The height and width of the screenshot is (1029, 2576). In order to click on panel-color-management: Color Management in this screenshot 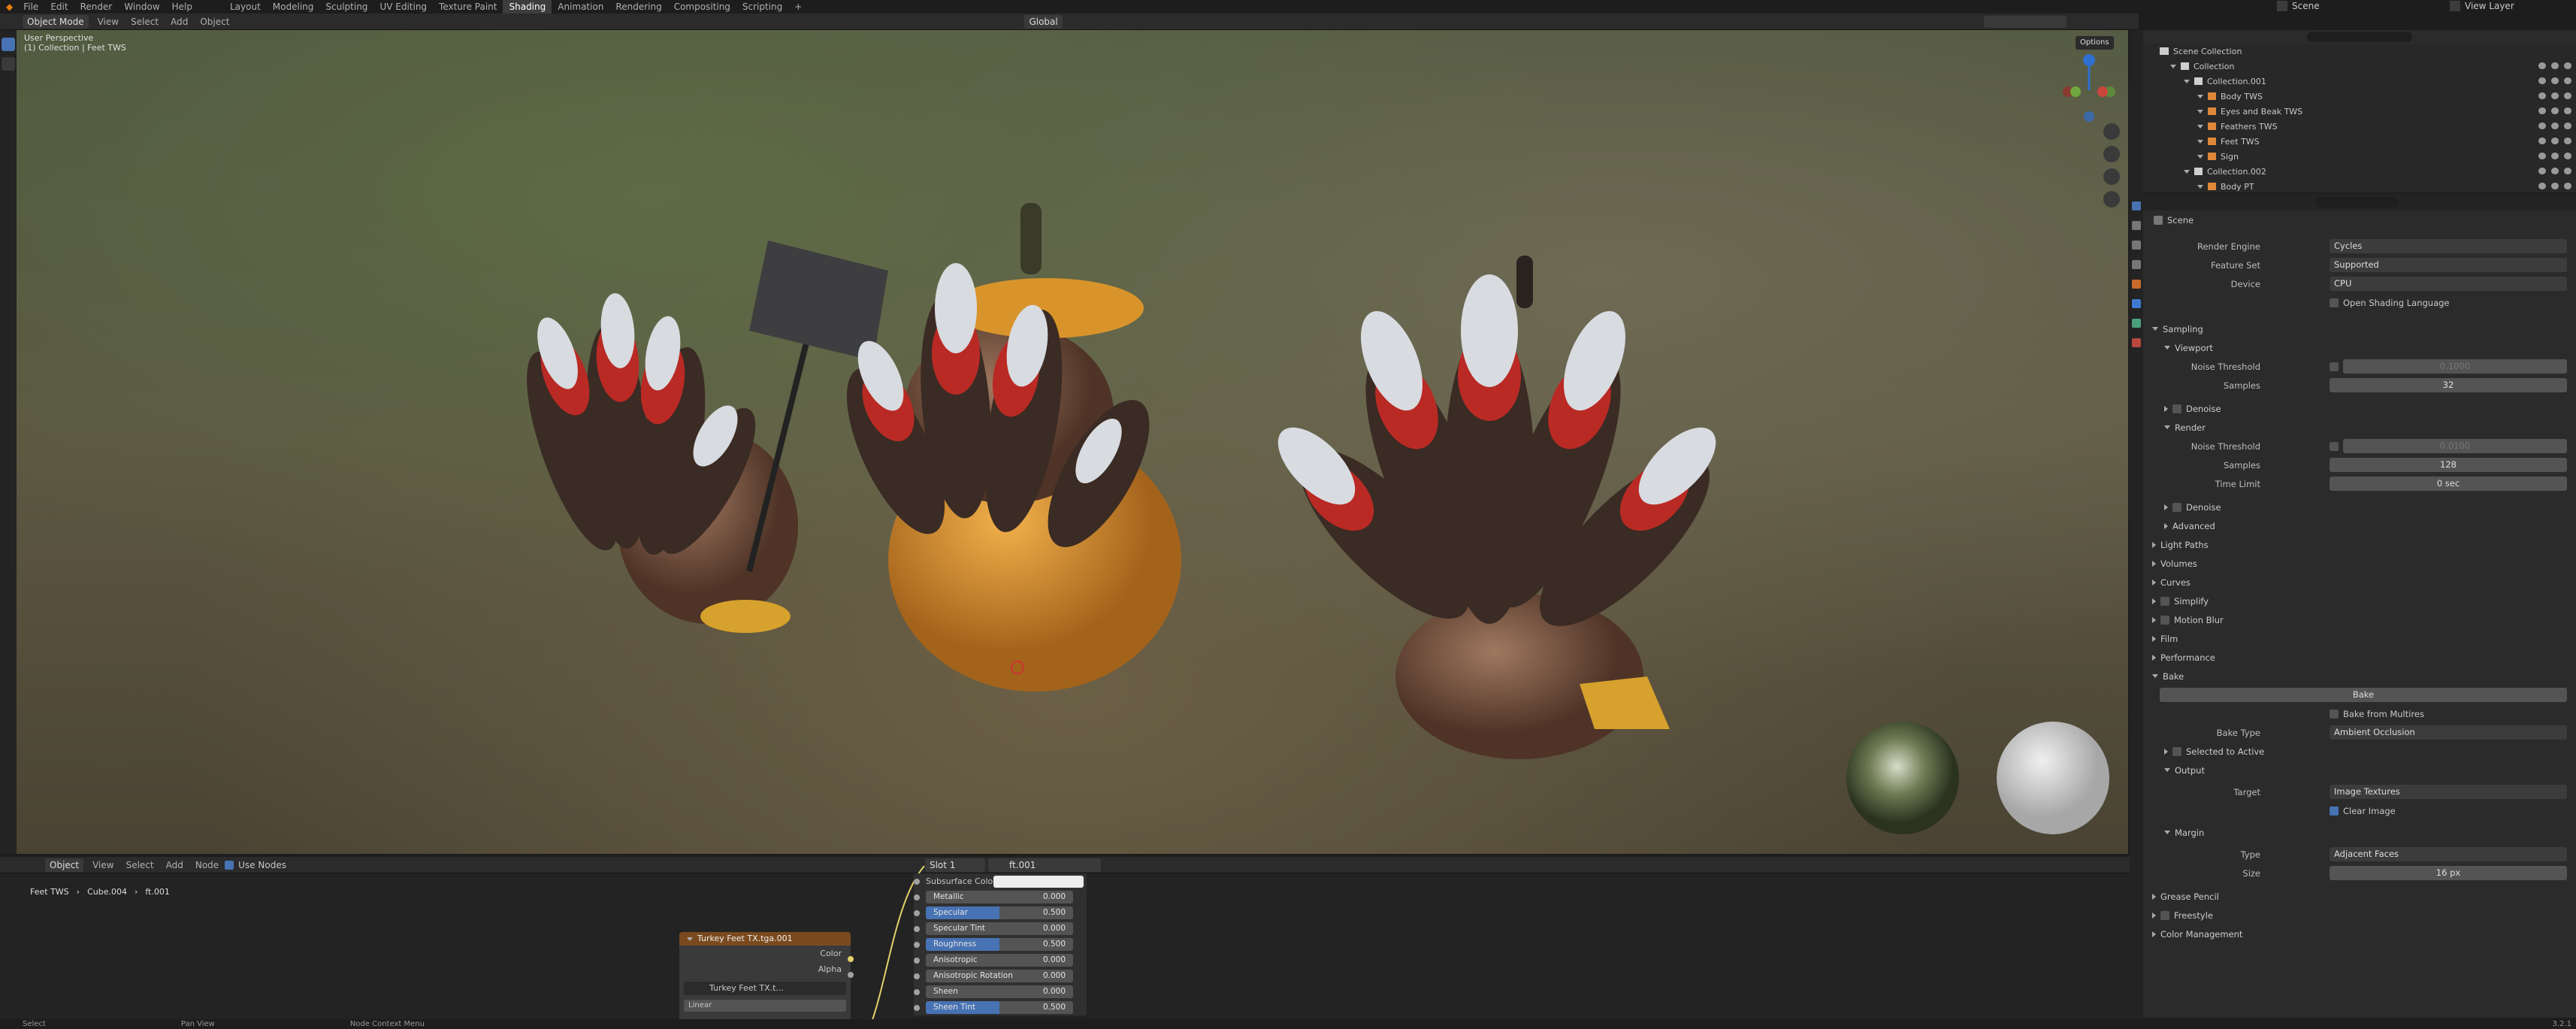, I will do `click(2359, 934)`.